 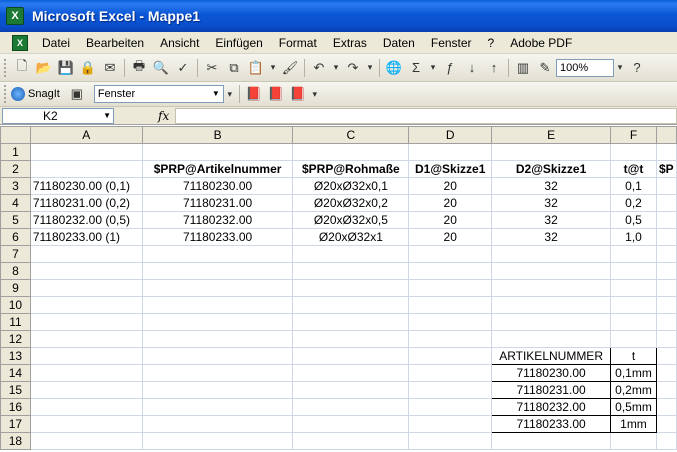 What do you see at coordinates (15, 288) in the screenshot?
I see `row-header: 9` at bounding box center [15, 288].